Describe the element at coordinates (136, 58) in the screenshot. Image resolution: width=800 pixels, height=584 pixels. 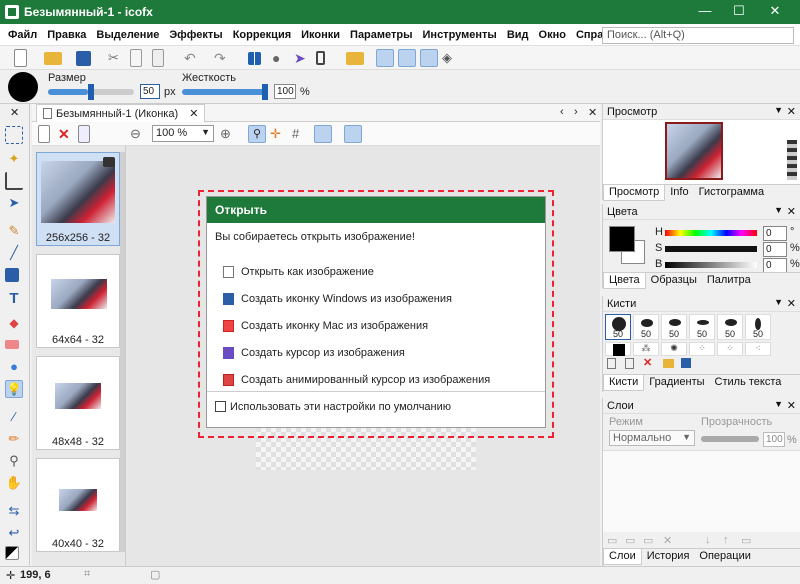
I see `copy-icon` at that location.